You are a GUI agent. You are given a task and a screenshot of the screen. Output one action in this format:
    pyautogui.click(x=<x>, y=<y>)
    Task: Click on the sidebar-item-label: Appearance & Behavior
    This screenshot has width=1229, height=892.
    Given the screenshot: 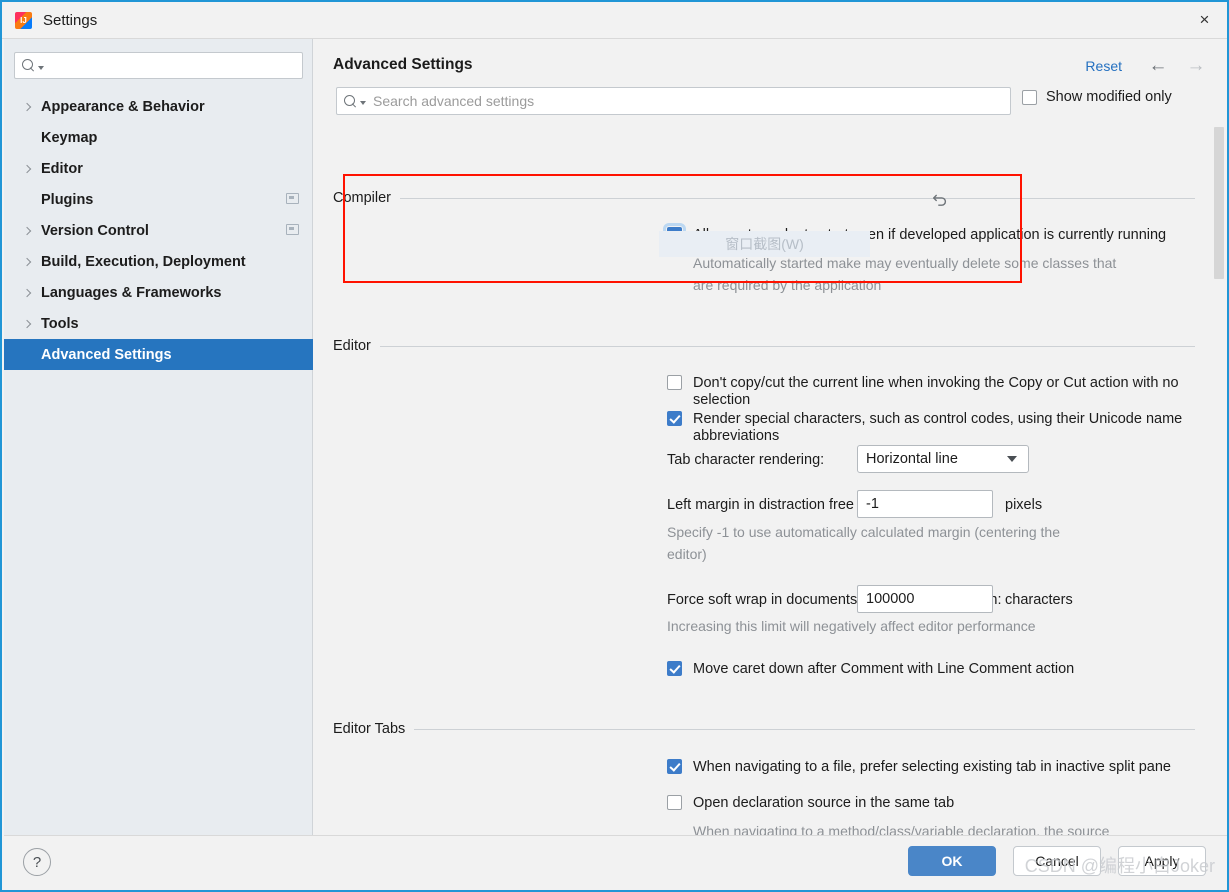 What is the action you would take?
    pyautogui.click(x=123, y=106)
    